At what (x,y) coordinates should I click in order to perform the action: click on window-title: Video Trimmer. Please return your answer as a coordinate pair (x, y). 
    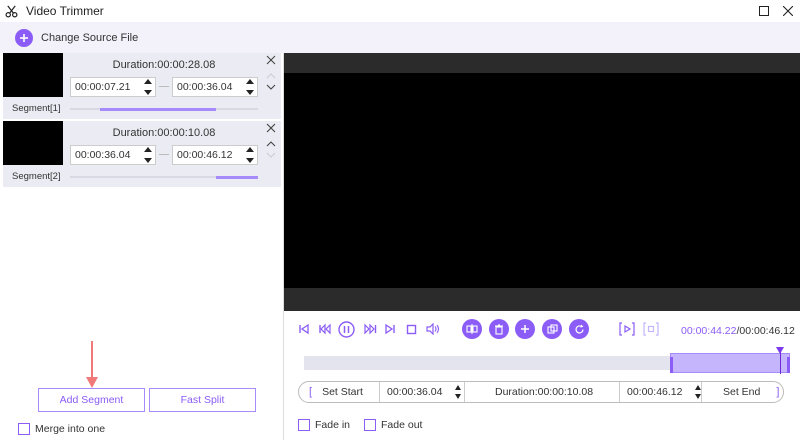
    Looking at the image, I should click on (65, 11).